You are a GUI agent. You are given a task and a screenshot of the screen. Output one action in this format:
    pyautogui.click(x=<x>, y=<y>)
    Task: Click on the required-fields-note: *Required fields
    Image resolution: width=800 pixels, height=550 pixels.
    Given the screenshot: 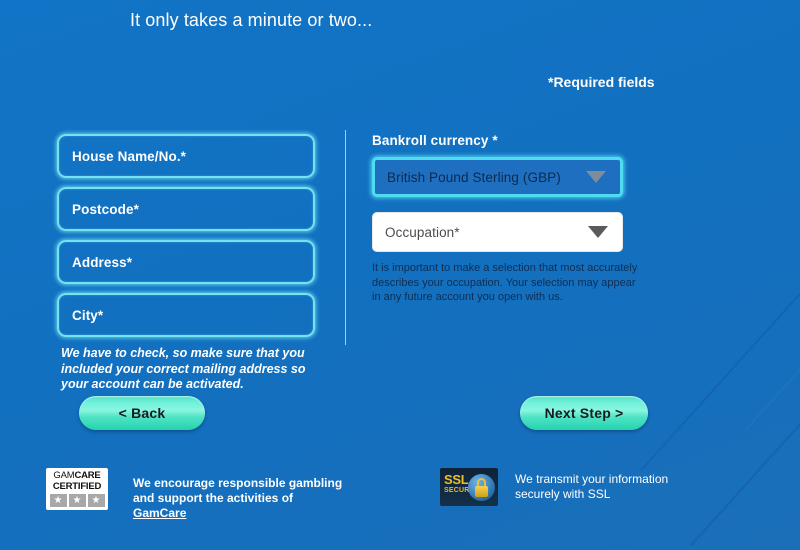 What is the action you would take?
    pyautogui.click(x=601, y=82)
    